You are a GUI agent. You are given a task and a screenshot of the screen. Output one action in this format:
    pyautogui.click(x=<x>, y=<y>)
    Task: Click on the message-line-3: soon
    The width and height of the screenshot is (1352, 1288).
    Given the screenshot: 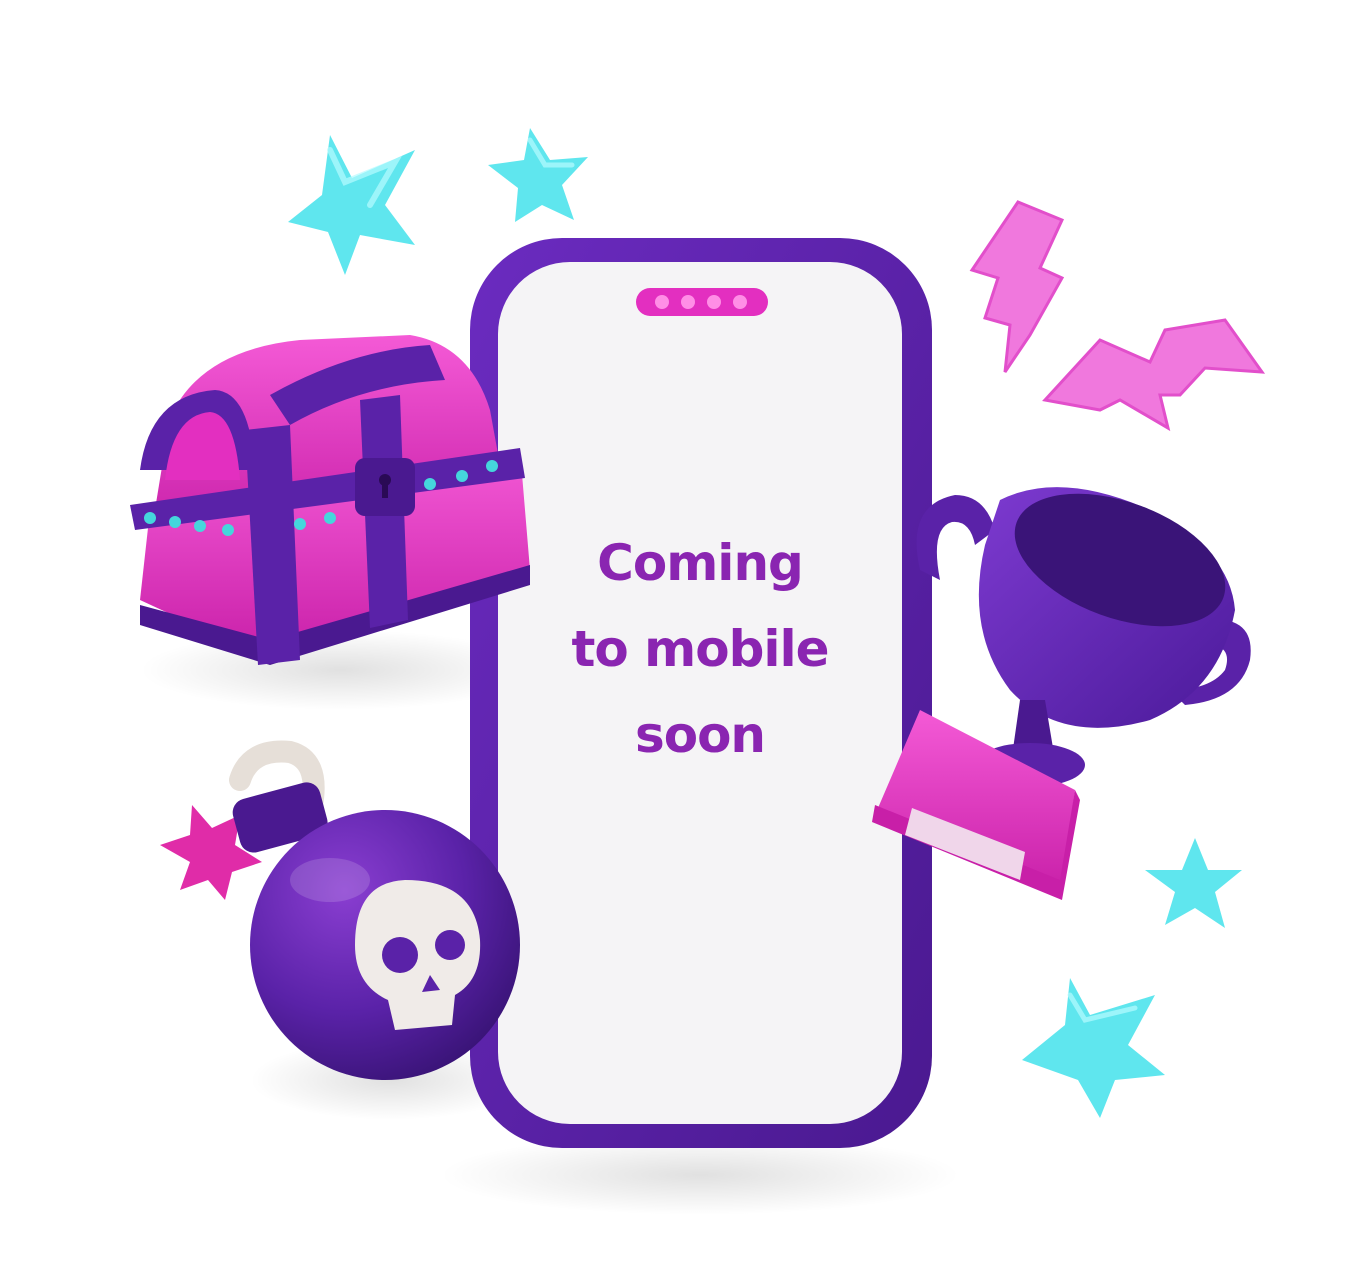 What is the action you would take?
    pyautogui.click(x=700, y=735)
    